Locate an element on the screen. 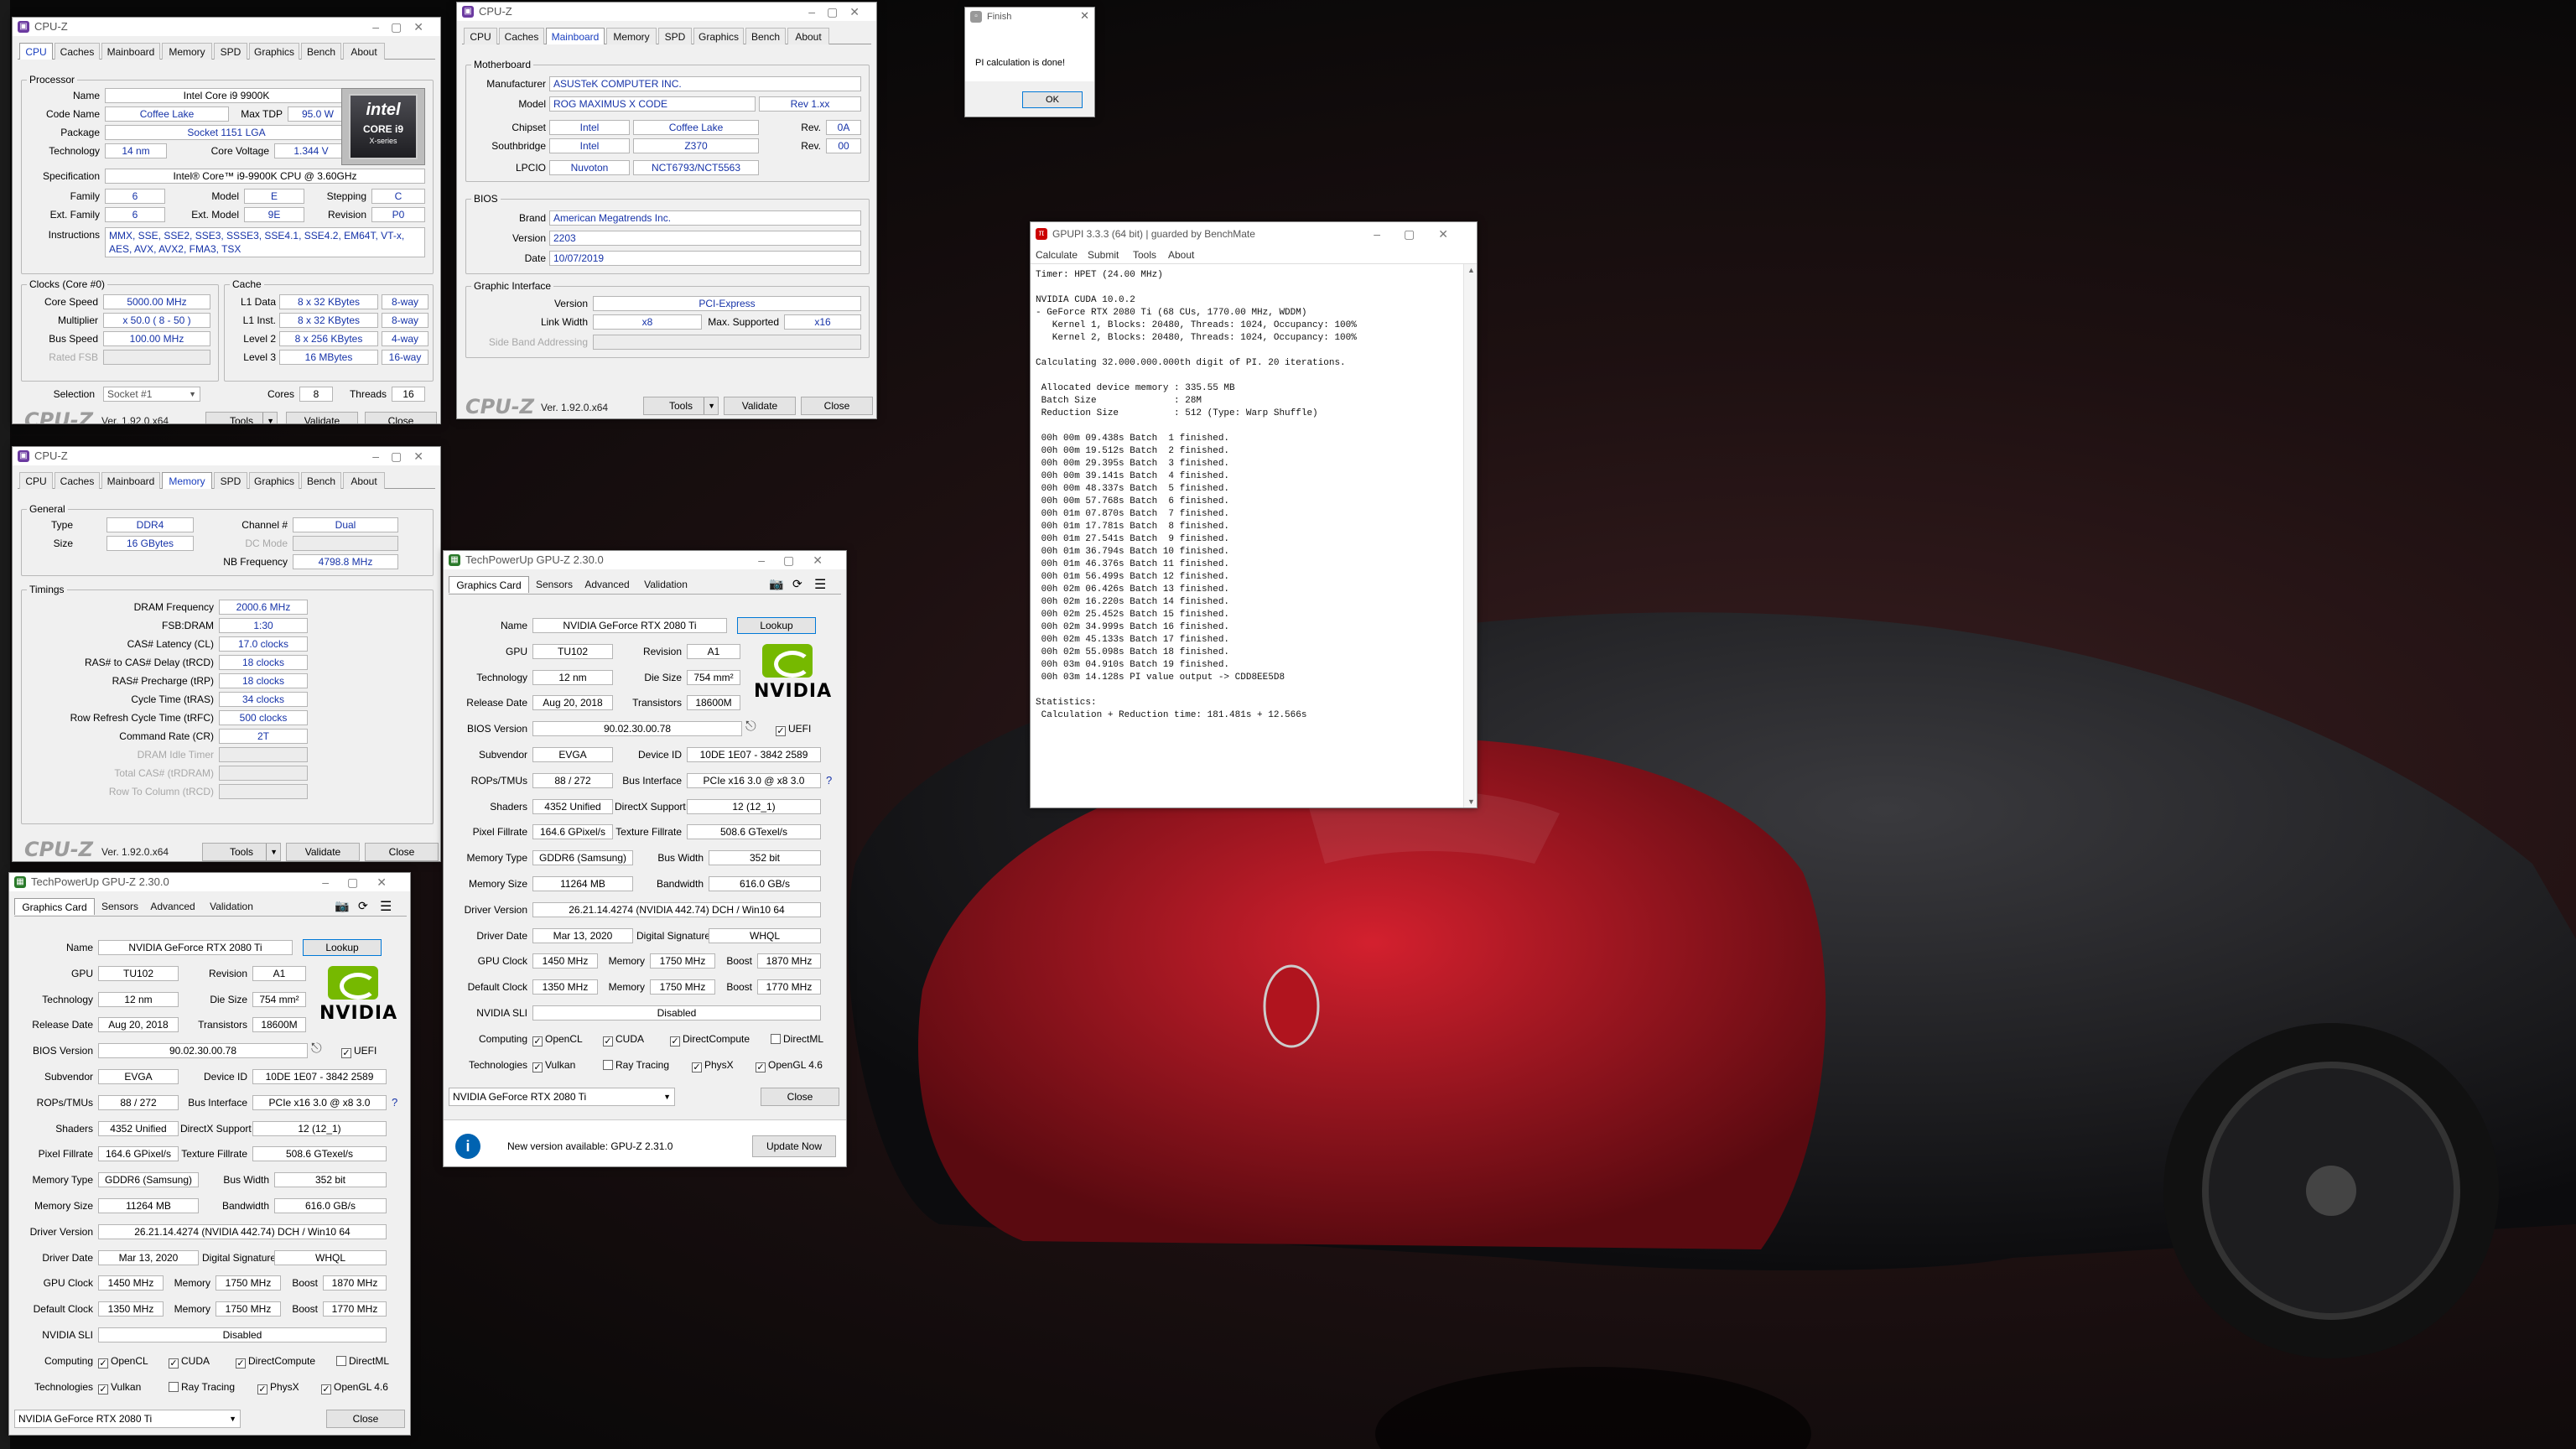  computing-checkbox: ✓ DirectCompute is located at coordinates (710, 1039).